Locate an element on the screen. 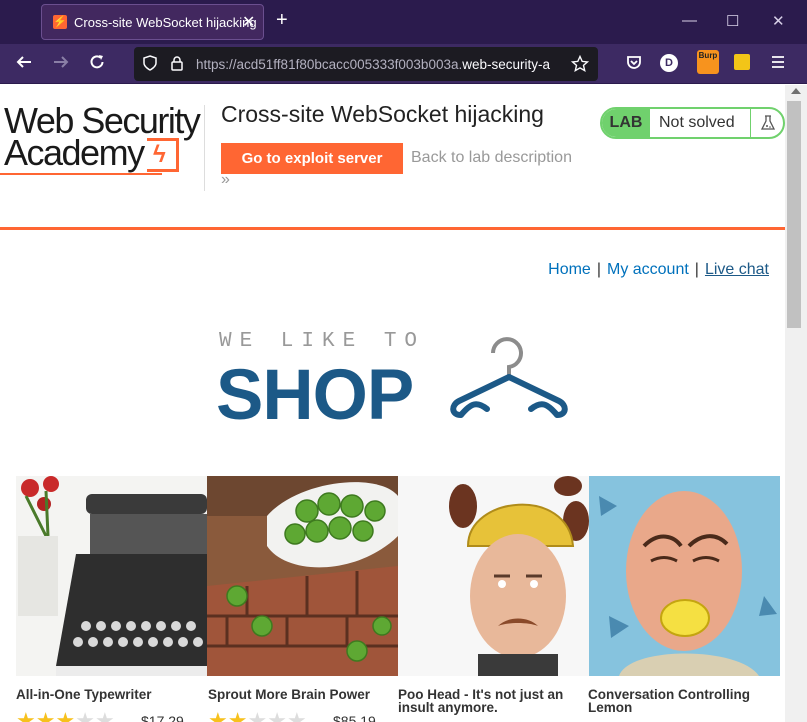 The height and width of the screenshot is (722, 807). window-close-button: ✕ is located at coordinates (778, 21).